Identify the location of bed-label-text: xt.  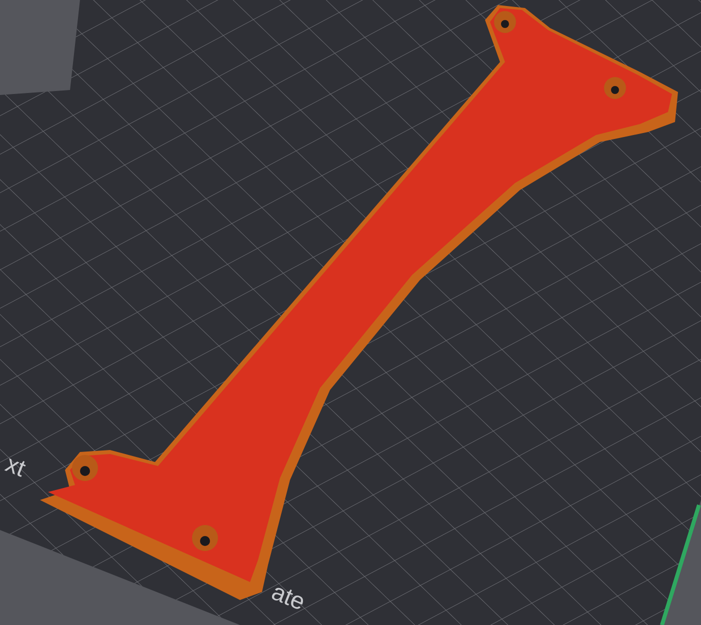
(16, 466).